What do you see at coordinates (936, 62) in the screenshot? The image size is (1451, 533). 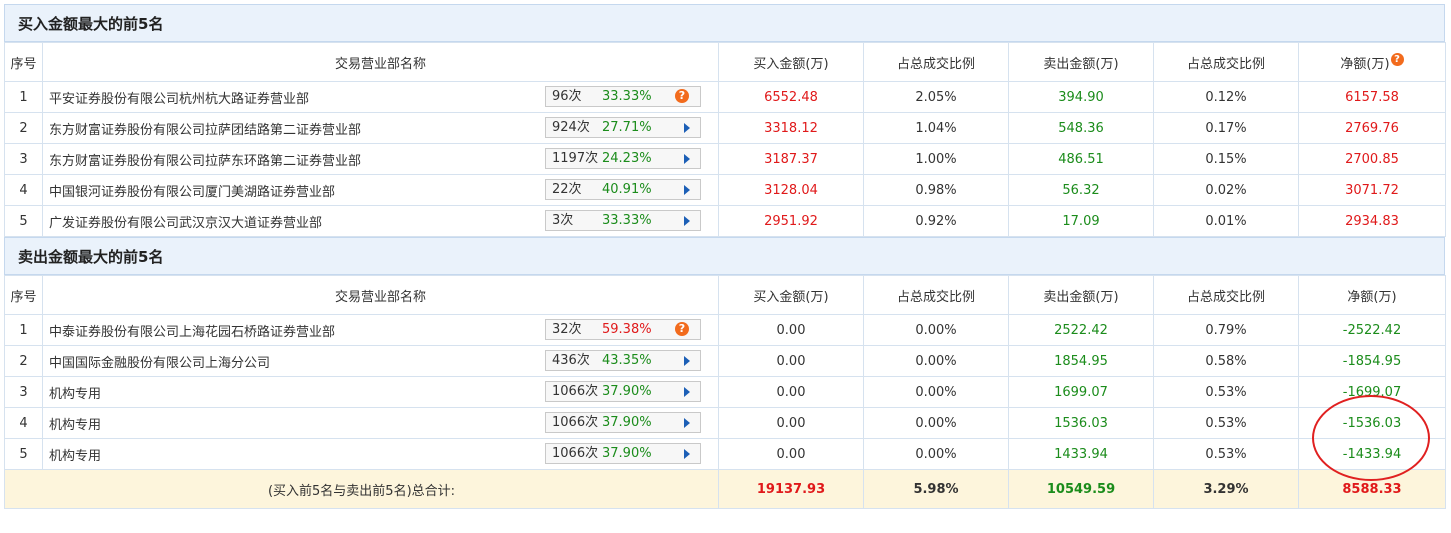 I see `header-buy-ratio: 占总成交比例` at bounding box center [936, 62].